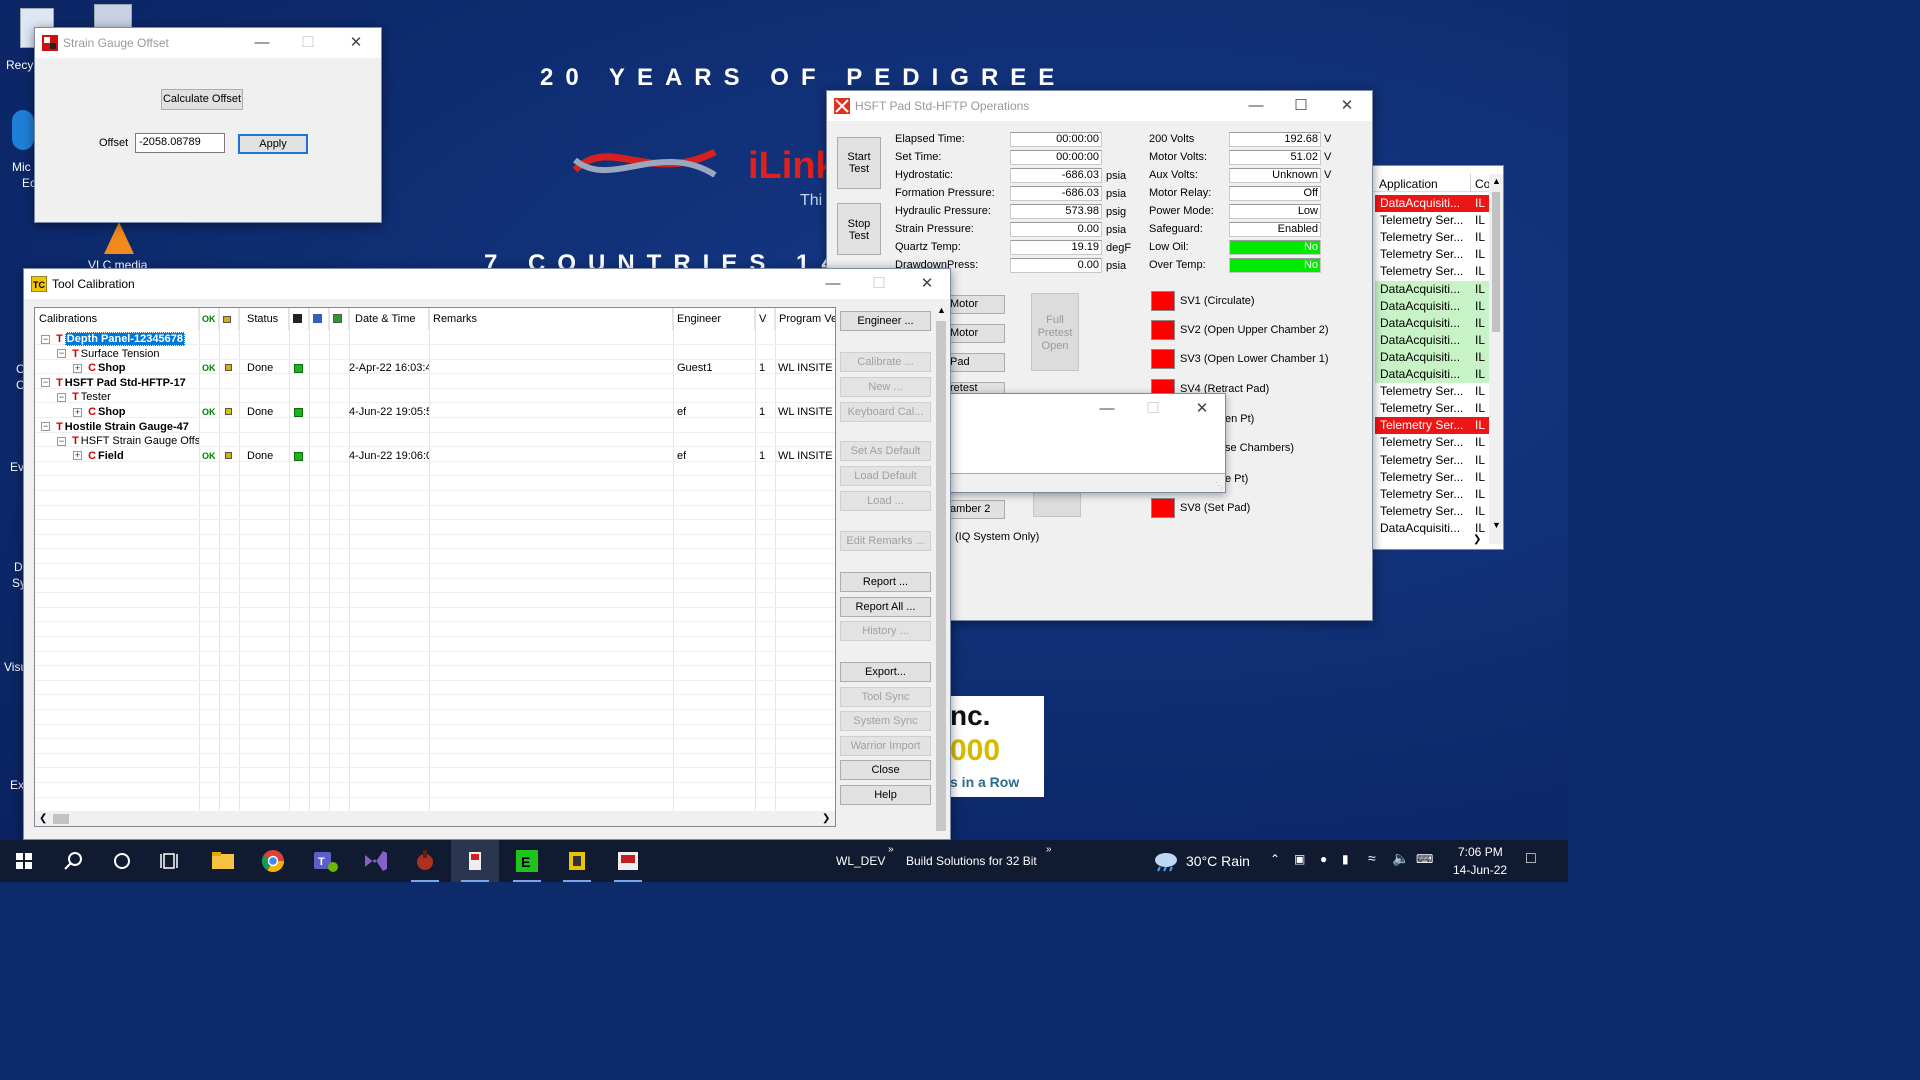  I want to click on column-header-datetime: Date & Time, so click(389, 319).